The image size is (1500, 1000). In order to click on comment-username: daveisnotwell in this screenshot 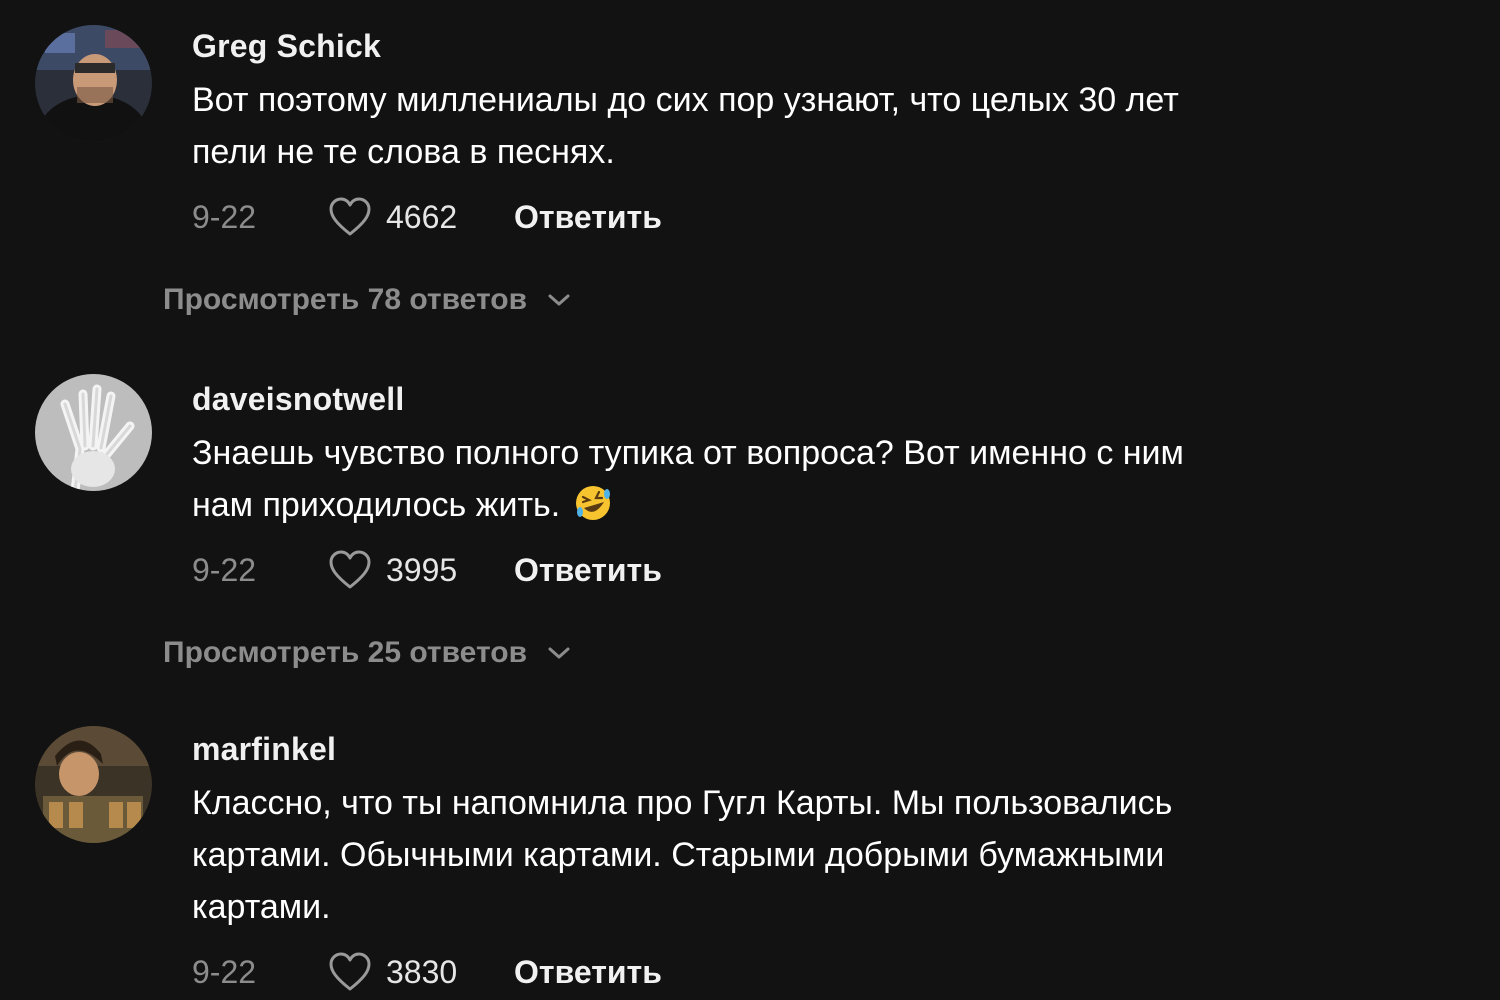, I will do `click(298, 399)`.